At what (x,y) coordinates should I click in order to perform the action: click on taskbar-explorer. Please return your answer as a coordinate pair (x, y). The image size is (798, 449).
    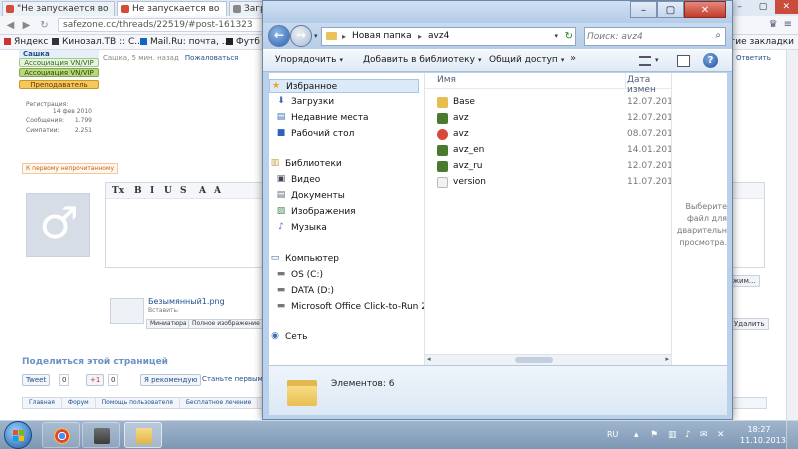
    Looking at the image, I should click on (143, 435).